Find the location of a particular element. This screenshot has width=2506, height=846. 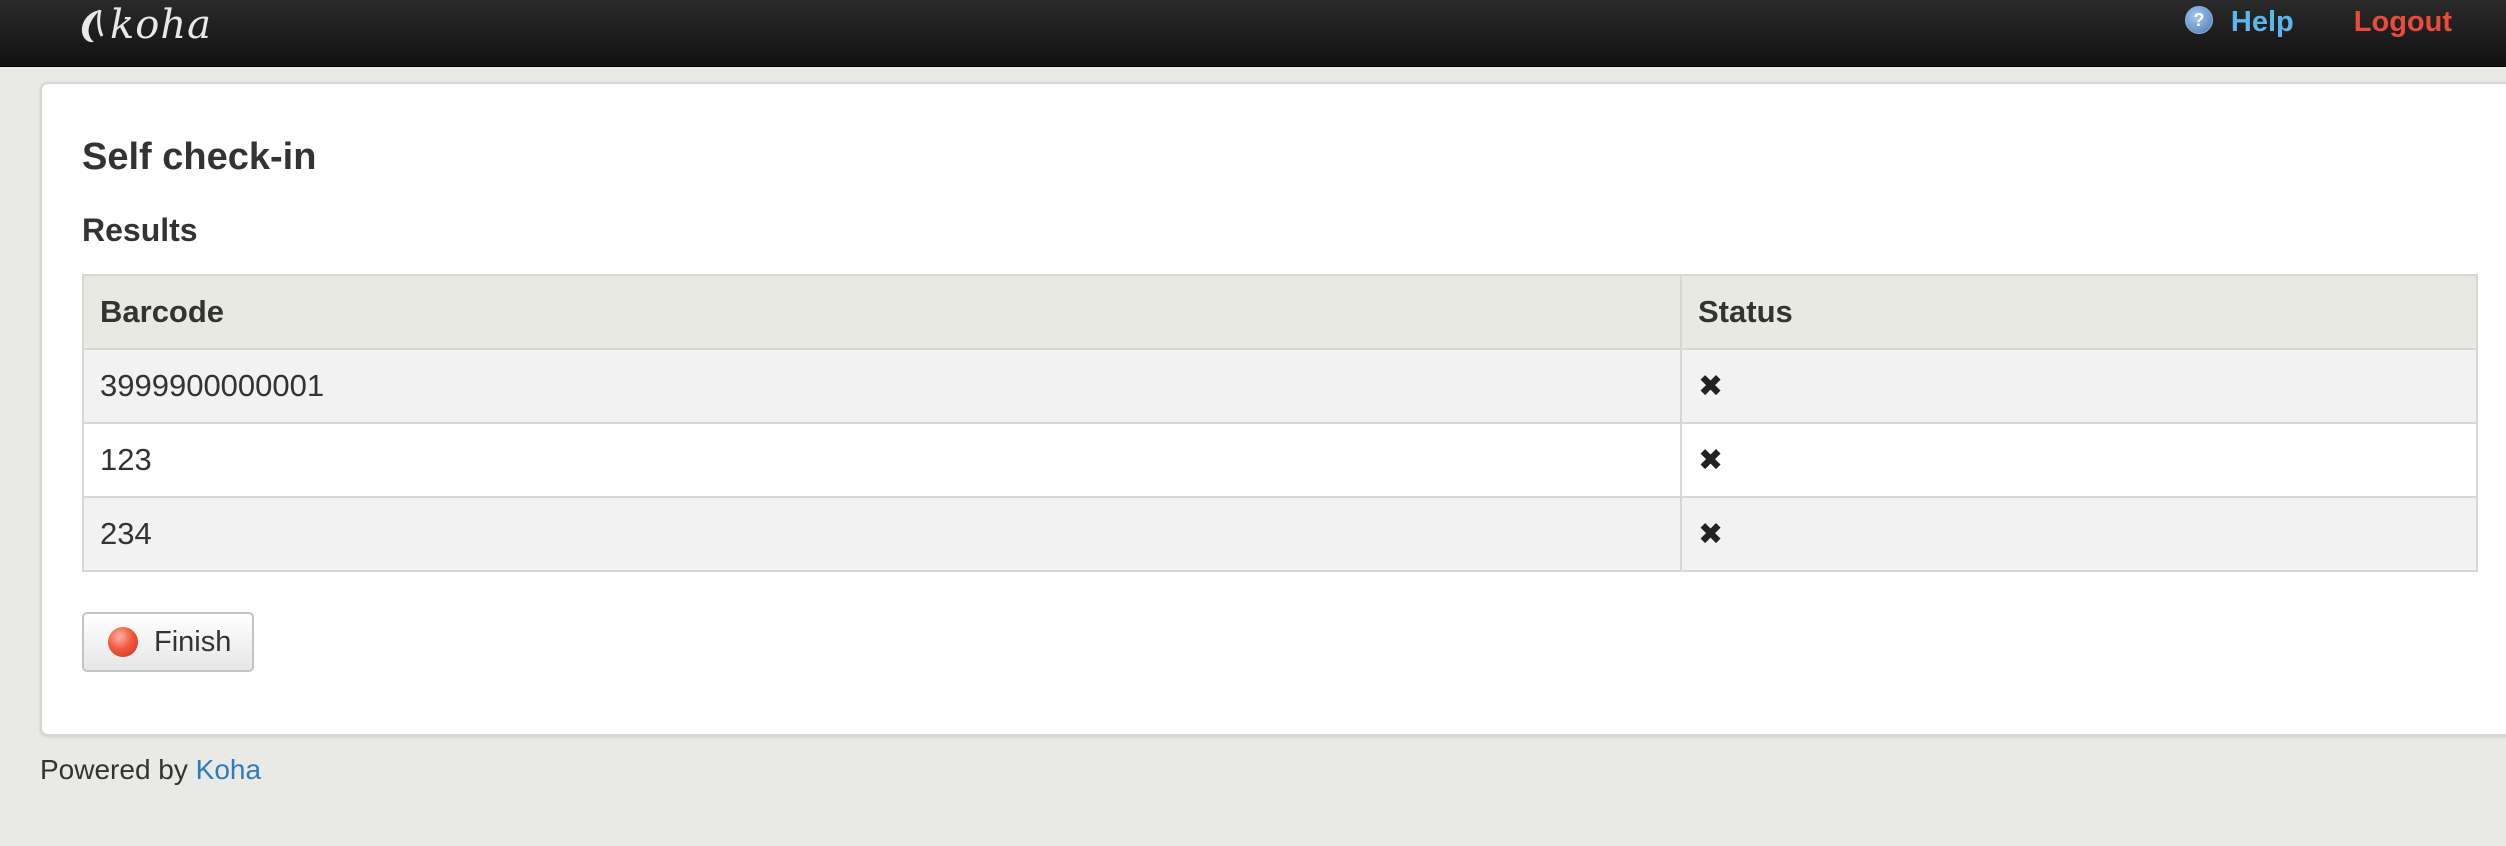

help-label: Help is located at coordinates (2262, 21).